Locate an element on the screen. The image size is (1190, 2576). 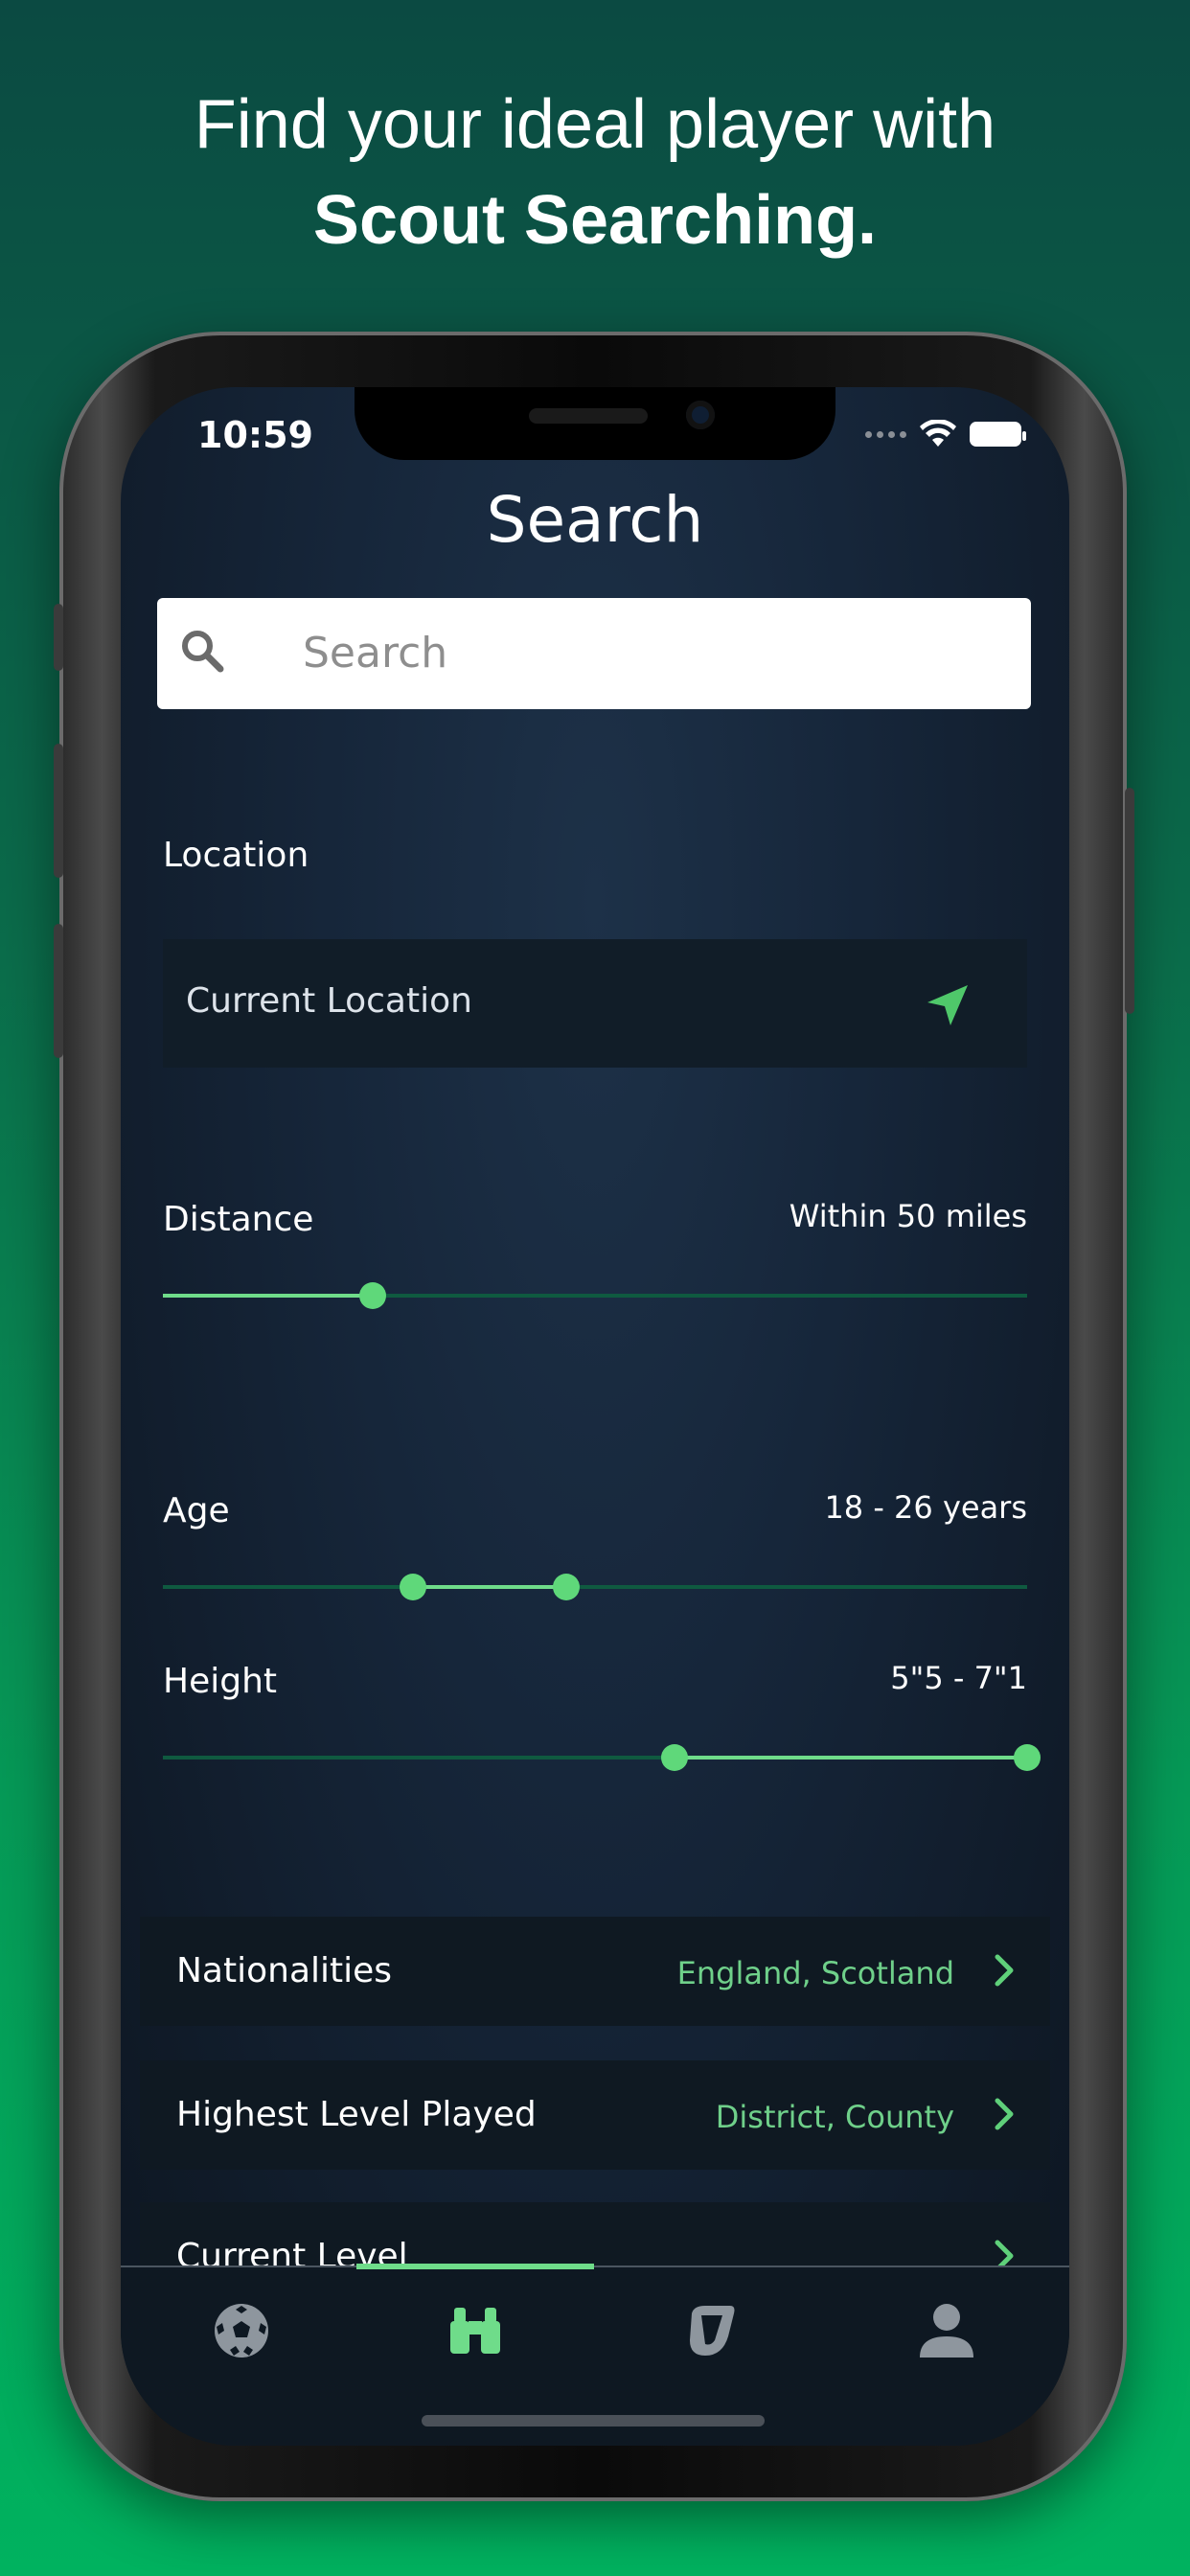
age-slider-max-thumb is located at coordinates (567, 1587).